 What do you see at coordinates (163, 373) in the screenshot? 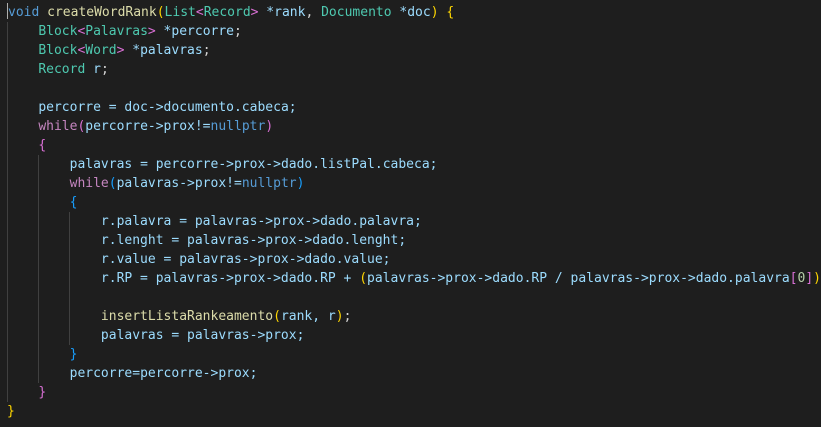
I see `statement: percorre=percorre->prox;` at bounding box center [163, 373].